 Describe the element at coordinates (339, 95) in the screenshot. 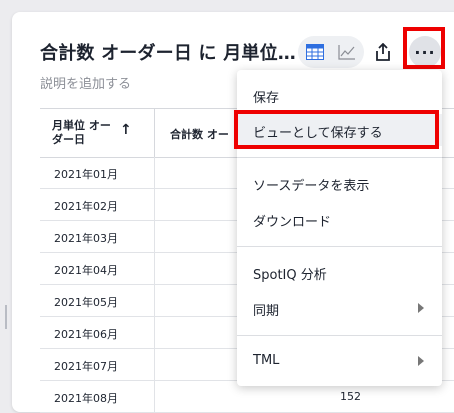

I see `menu-item-save: 保存` at that location.